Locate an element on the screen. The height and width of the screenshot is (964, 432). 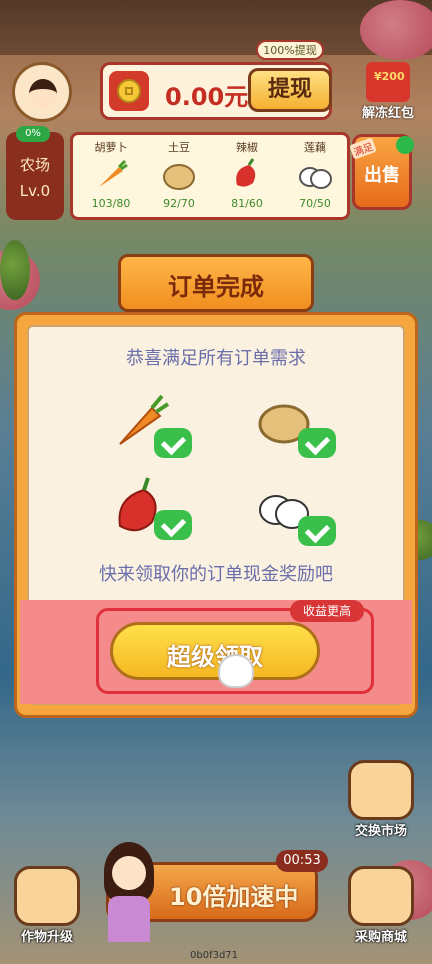
lotus-root-icon is located at coordinates (315, 178).